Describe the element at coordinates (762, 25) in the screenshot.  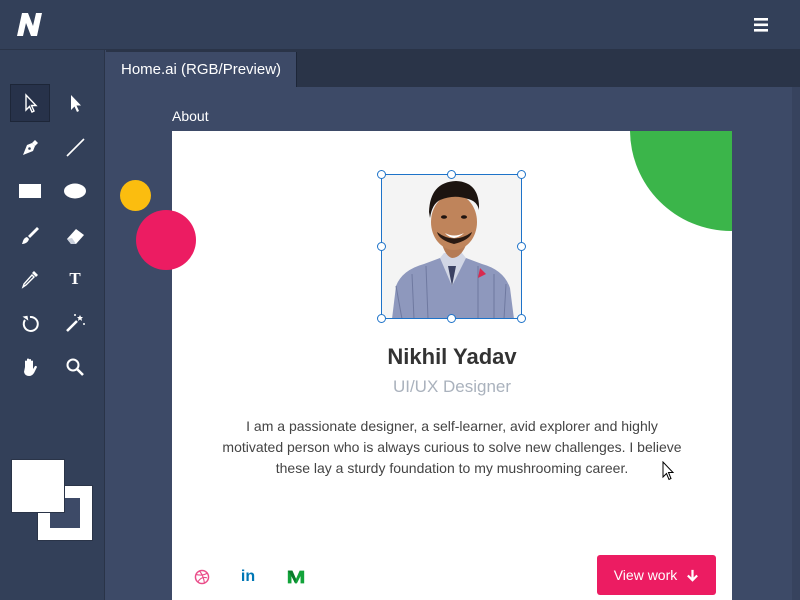
I see `hamburger-menu-icon` at that location.